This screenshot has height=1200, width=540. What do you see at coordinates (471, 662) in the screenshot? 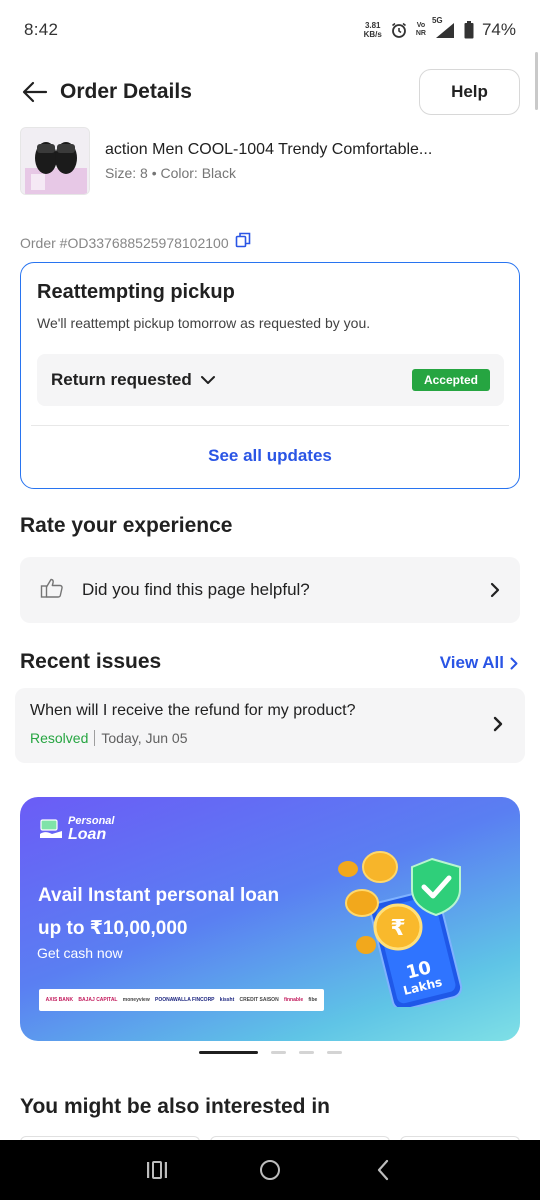
I see `view-all-label: View All` at bounding box center [471, 662].